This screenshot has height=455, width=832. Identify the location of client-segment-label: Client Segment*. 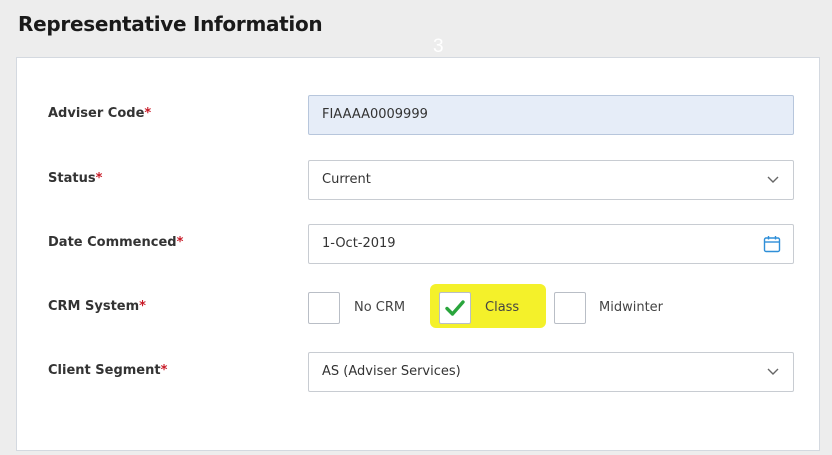
(108, 370).